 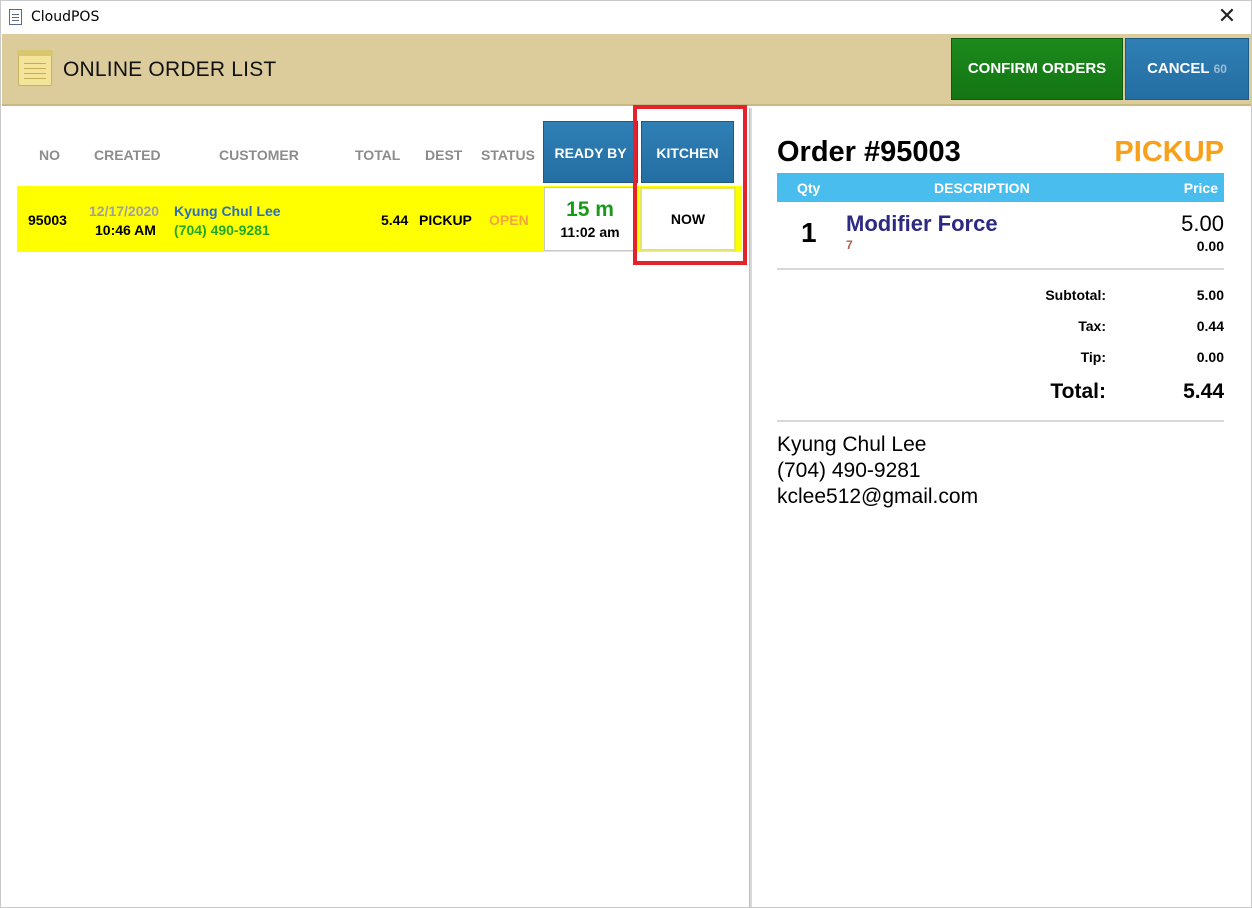 What do you see at coordinates (750, 507) in the screenshot?
I see `panel-divider` at bounding box center [750, 507].